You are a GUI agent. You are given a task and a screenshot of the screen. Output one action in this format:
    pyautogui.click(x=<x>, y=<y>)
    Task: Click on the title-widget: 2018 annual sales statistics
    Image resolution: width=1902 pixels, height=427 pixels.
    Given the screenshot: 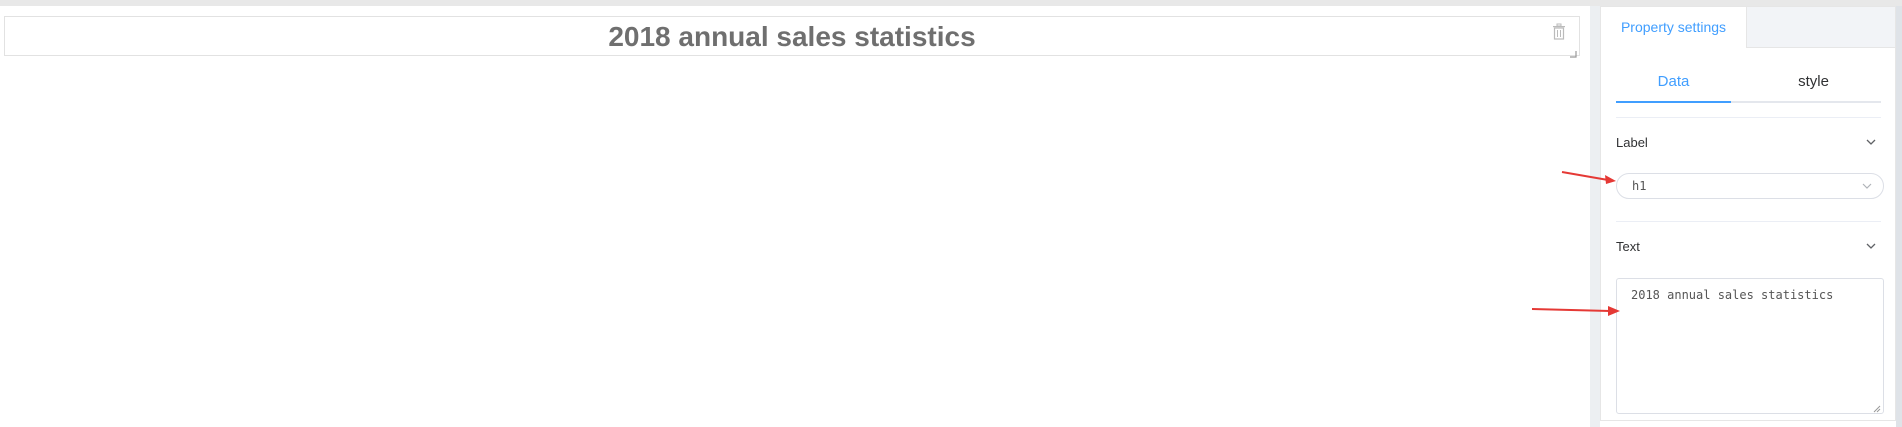 What is the action you would take?
    pyautogui.click(x=792, y=37)
    